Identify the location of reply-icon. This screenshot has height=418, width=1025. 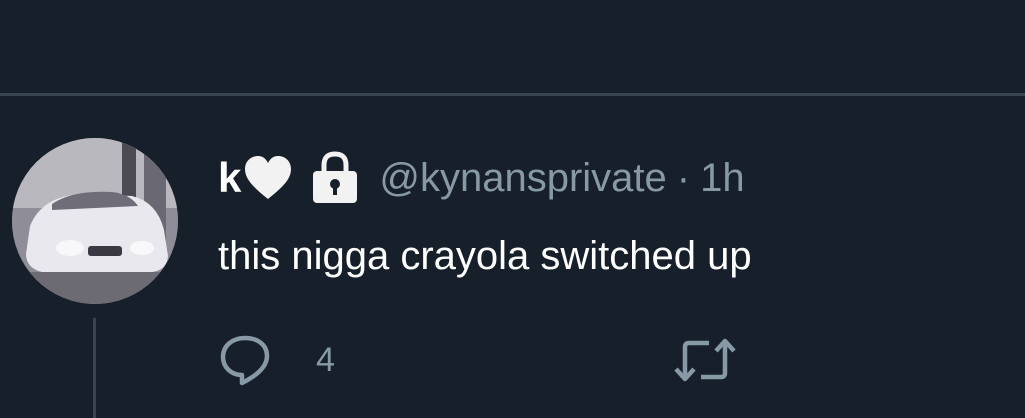
(245, 360).